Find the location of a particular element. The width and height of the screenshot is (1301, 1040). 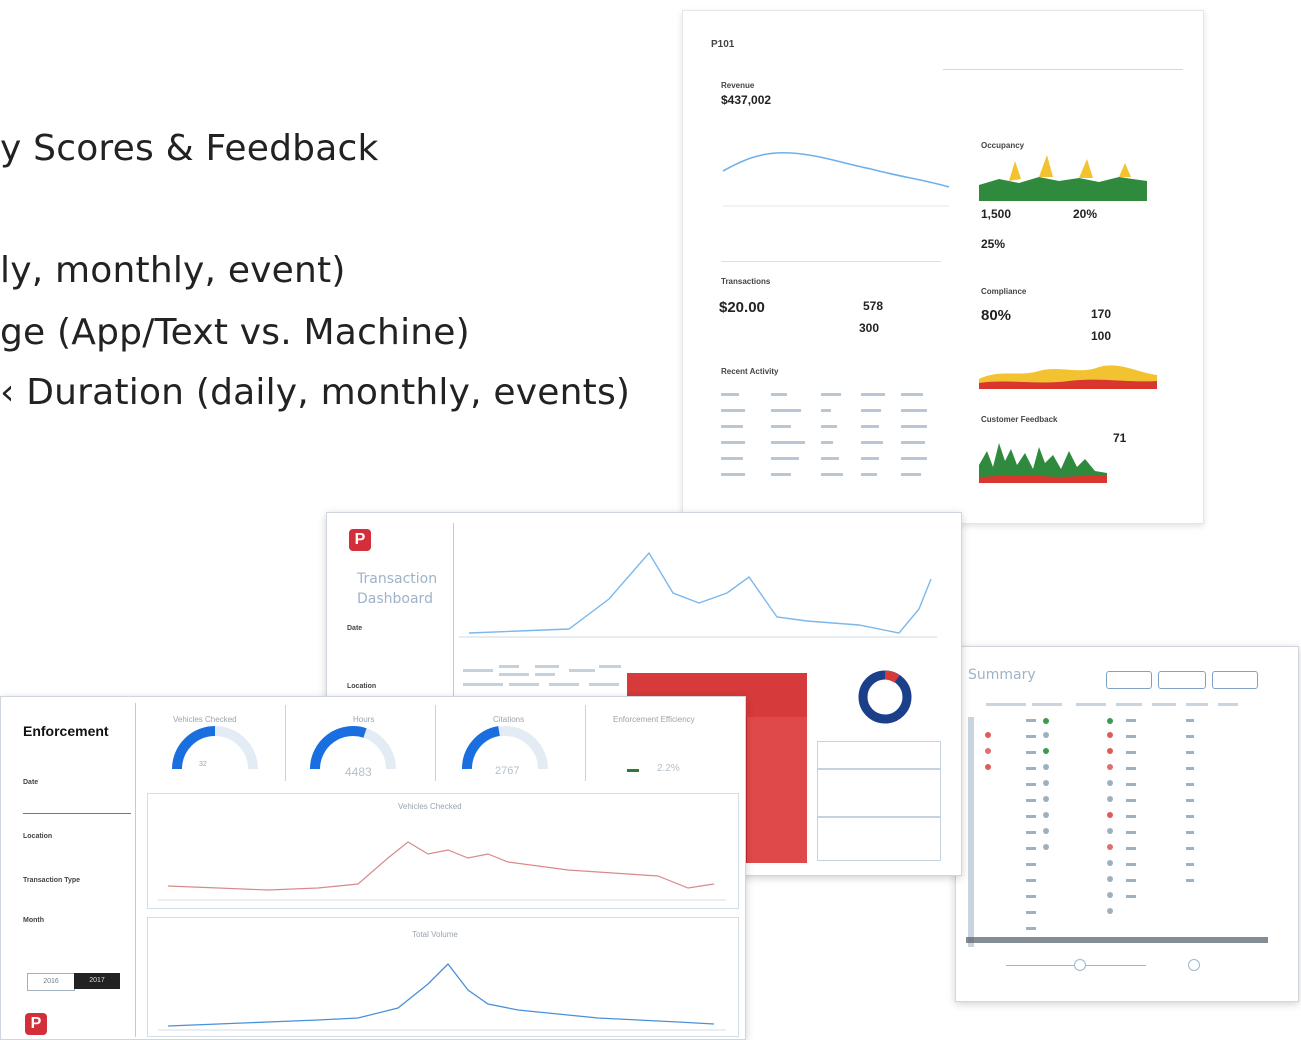

p101-title: P101 is located at coordinates (723, 44).